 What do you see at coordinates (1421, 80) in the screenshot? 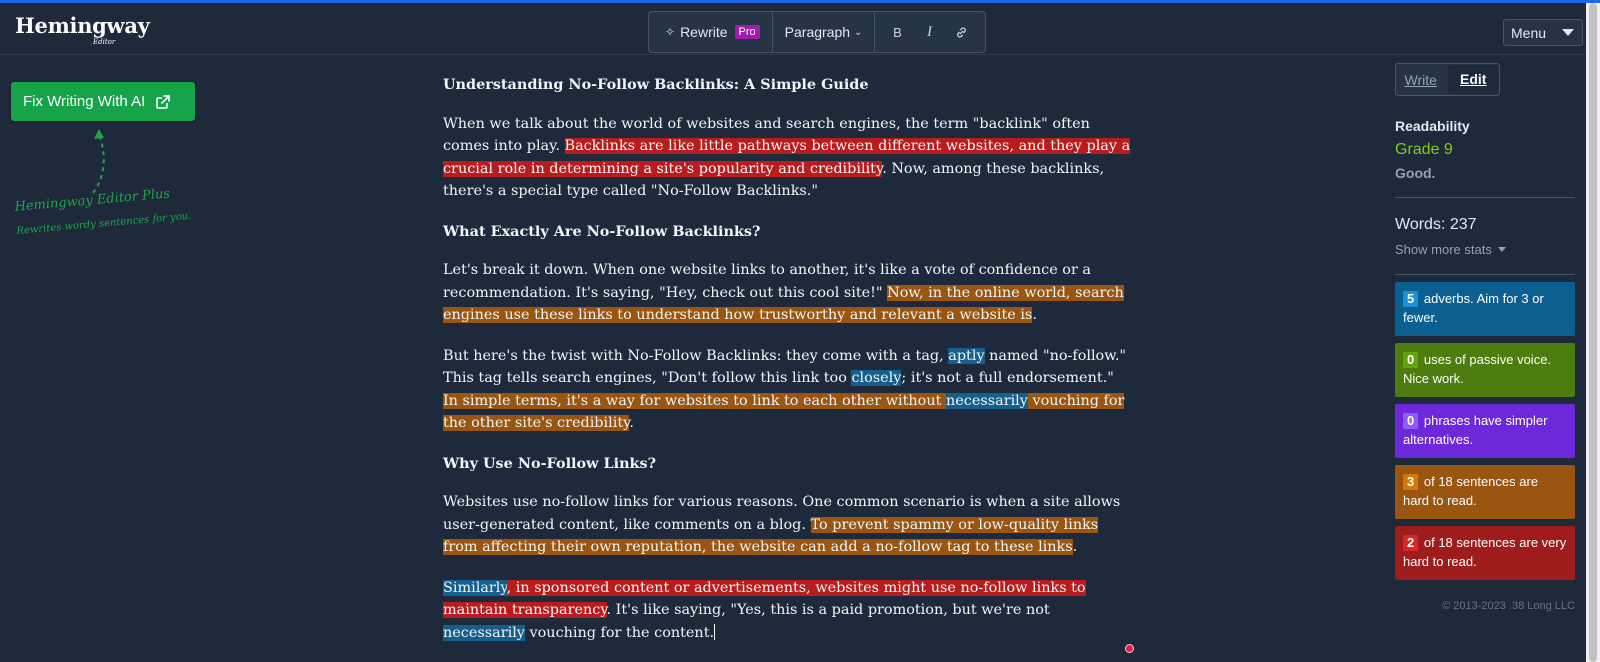
I see `write-mode-button: Write` at bounding box center [1421, 80].